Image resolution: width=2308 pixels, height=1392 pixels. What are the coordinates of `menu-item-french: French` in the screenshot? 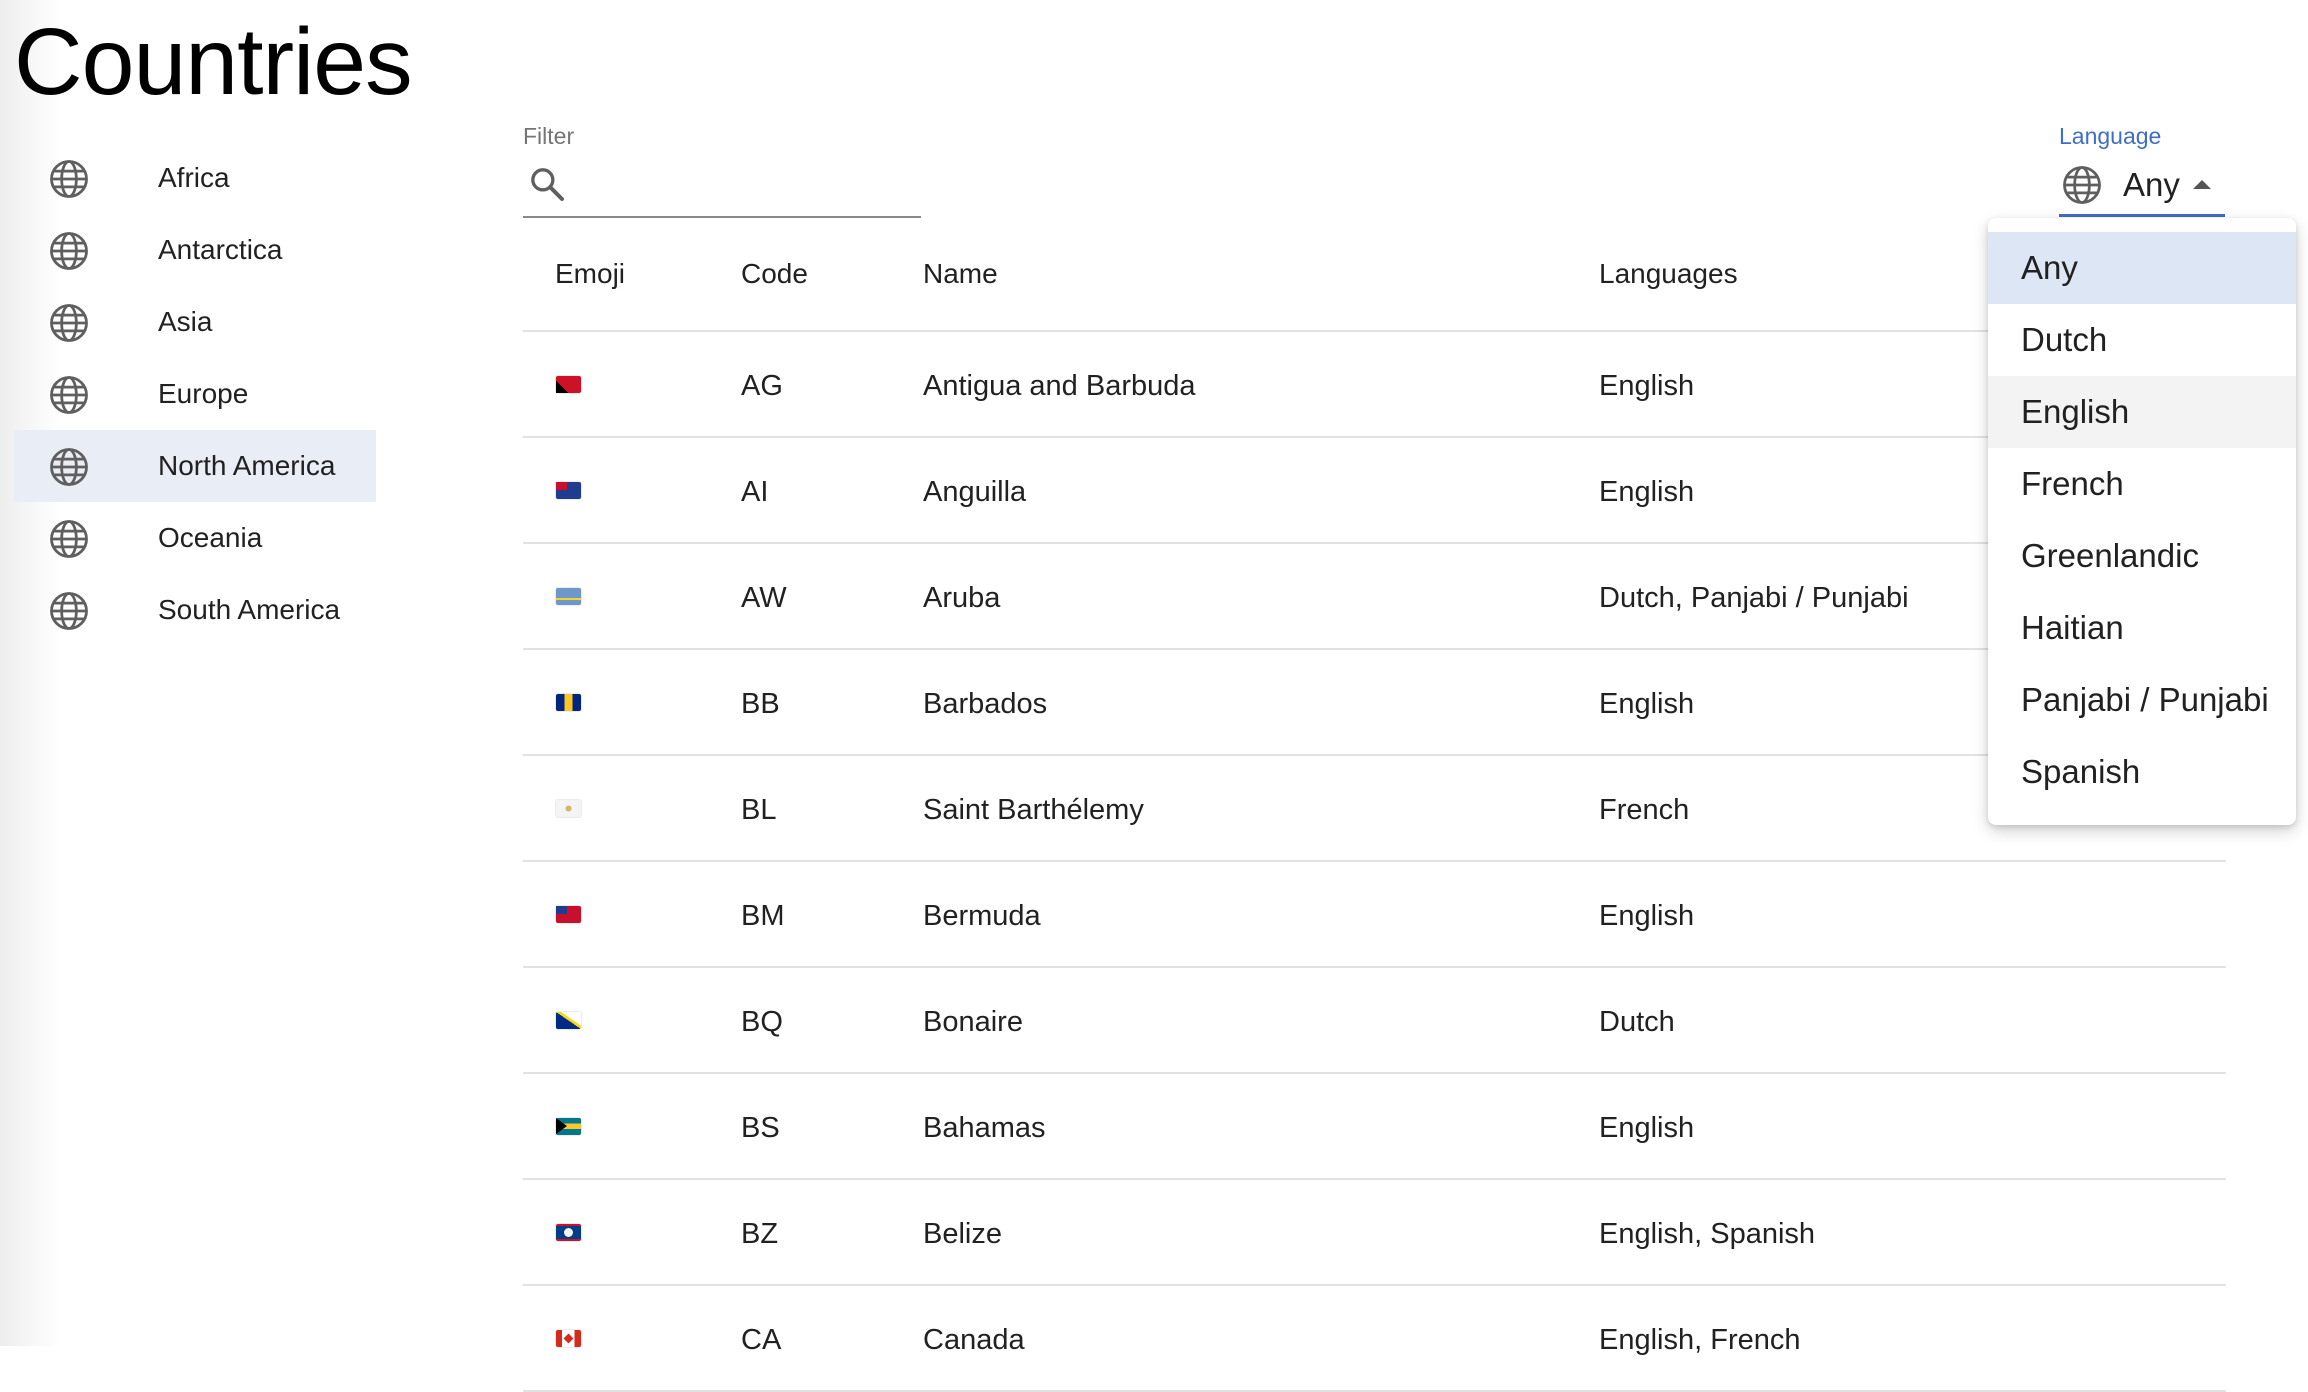 It's located at (2142, 484).